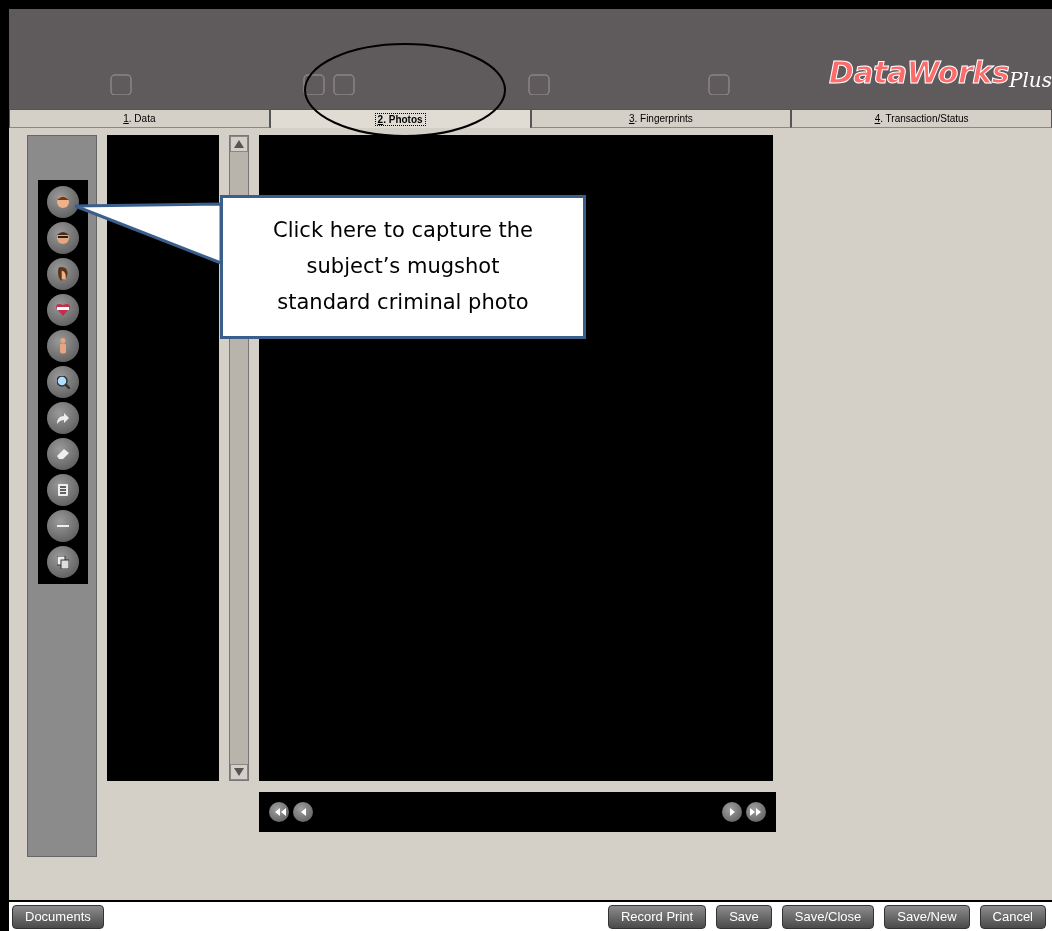 This screenshot has width=1052, height=931. I want to click on footer-button: Record Print, so click(657, 916).